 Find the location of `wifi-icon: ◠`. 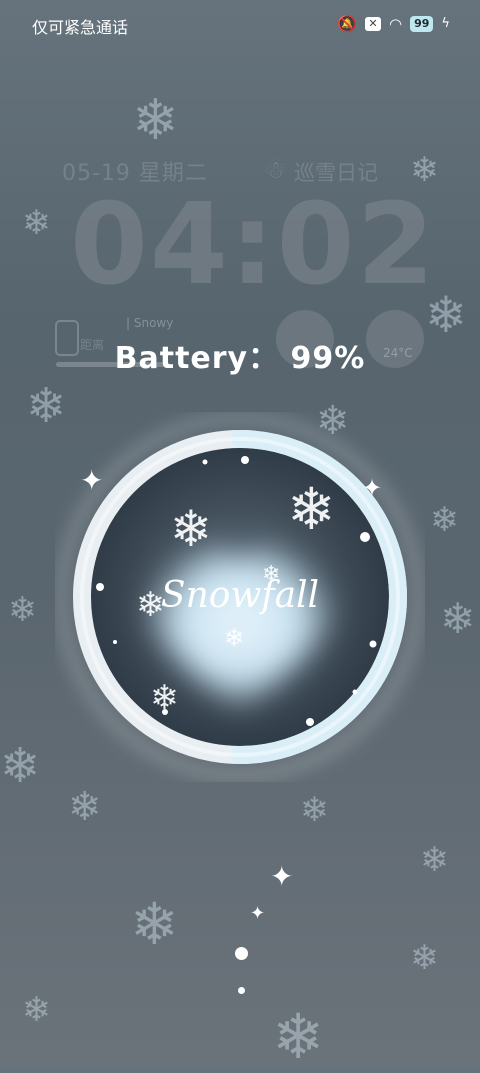

wifi-icon: ◠ is located at coordinates (396, 23).